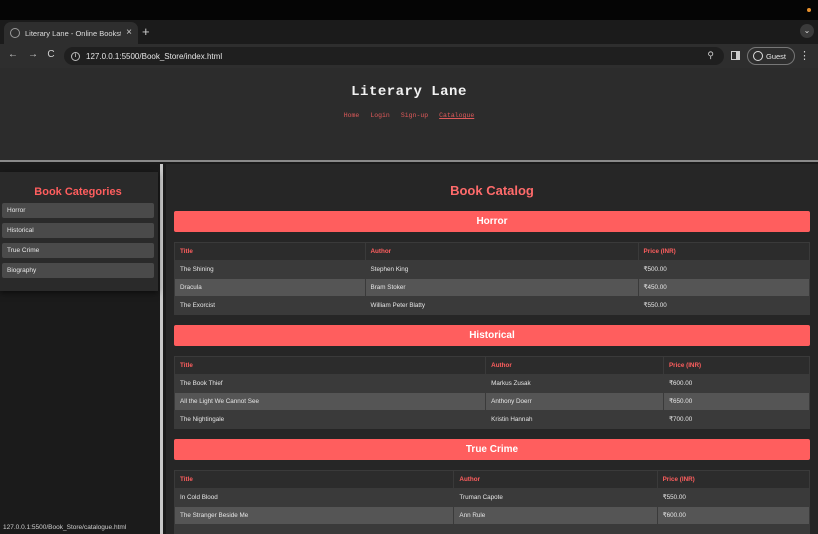 The height and width of the screenshot is (534, 818). I want to click on tab-bar: Literary Lane - Online Booksto × + ⌄, so click(409, 32).